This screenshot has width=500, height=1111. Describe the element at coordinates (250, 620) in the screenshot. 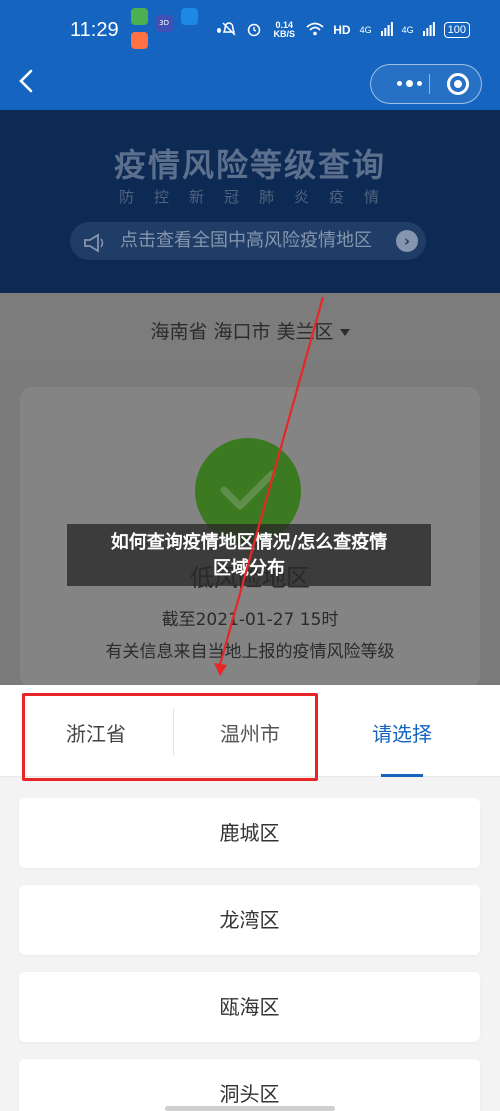

I see `as-of-time: 截至2021-01-27 15时` at that location.